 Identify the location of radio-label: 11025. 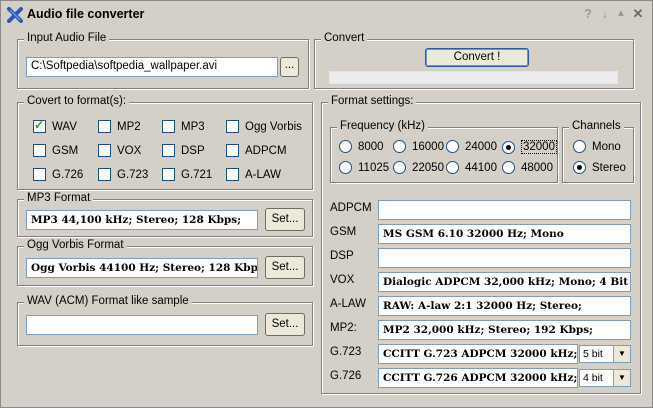
(374, 167).